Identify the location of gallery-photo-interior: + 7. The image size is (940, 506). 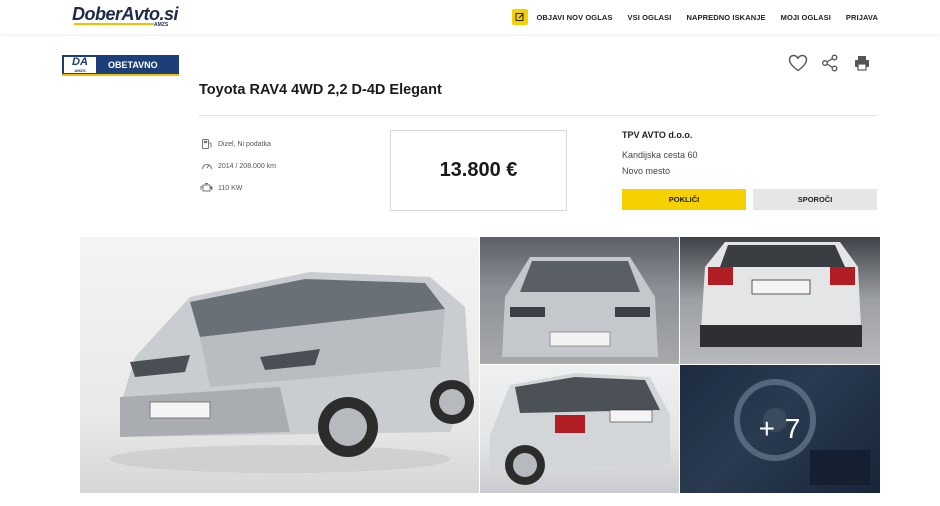
(780, 429).